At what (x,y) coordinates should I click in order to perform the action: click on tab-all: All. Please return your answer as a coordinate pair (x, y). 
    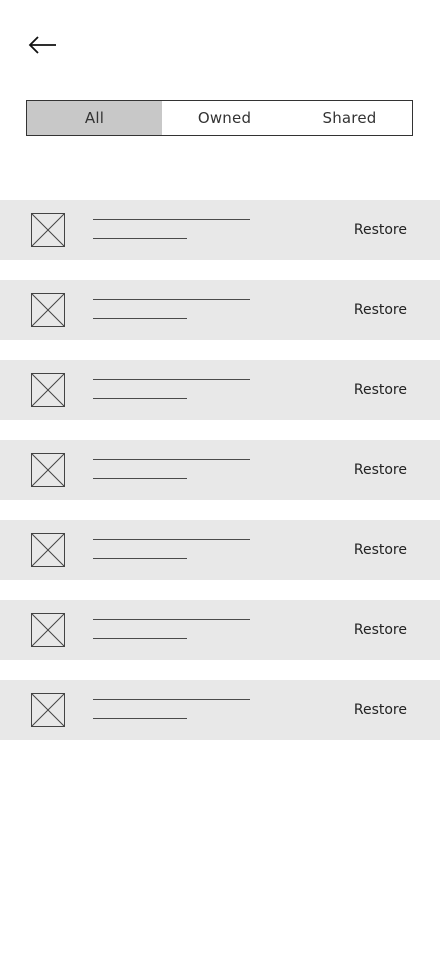
    Looking at the image, I should click on (94, 118).